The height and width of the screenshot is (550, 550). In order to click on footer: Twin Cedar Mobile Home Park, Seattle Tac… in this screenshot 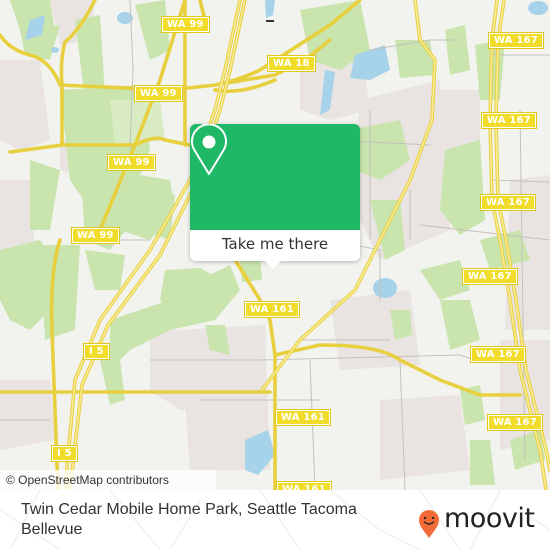, I will do `click(275, 520)`.